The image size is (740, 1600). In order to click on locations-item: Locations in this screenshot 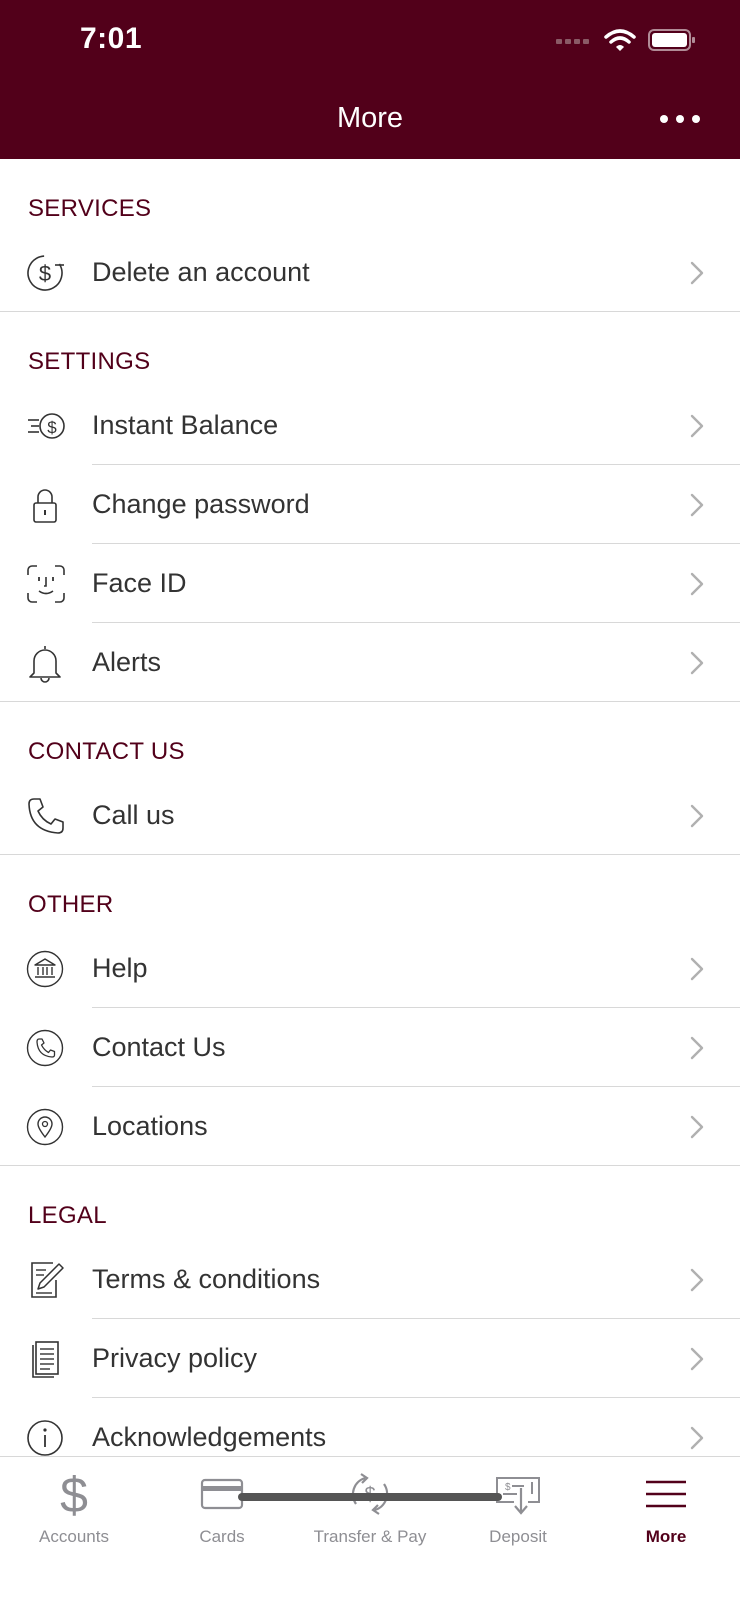, I will do `click(370, 1126)`.